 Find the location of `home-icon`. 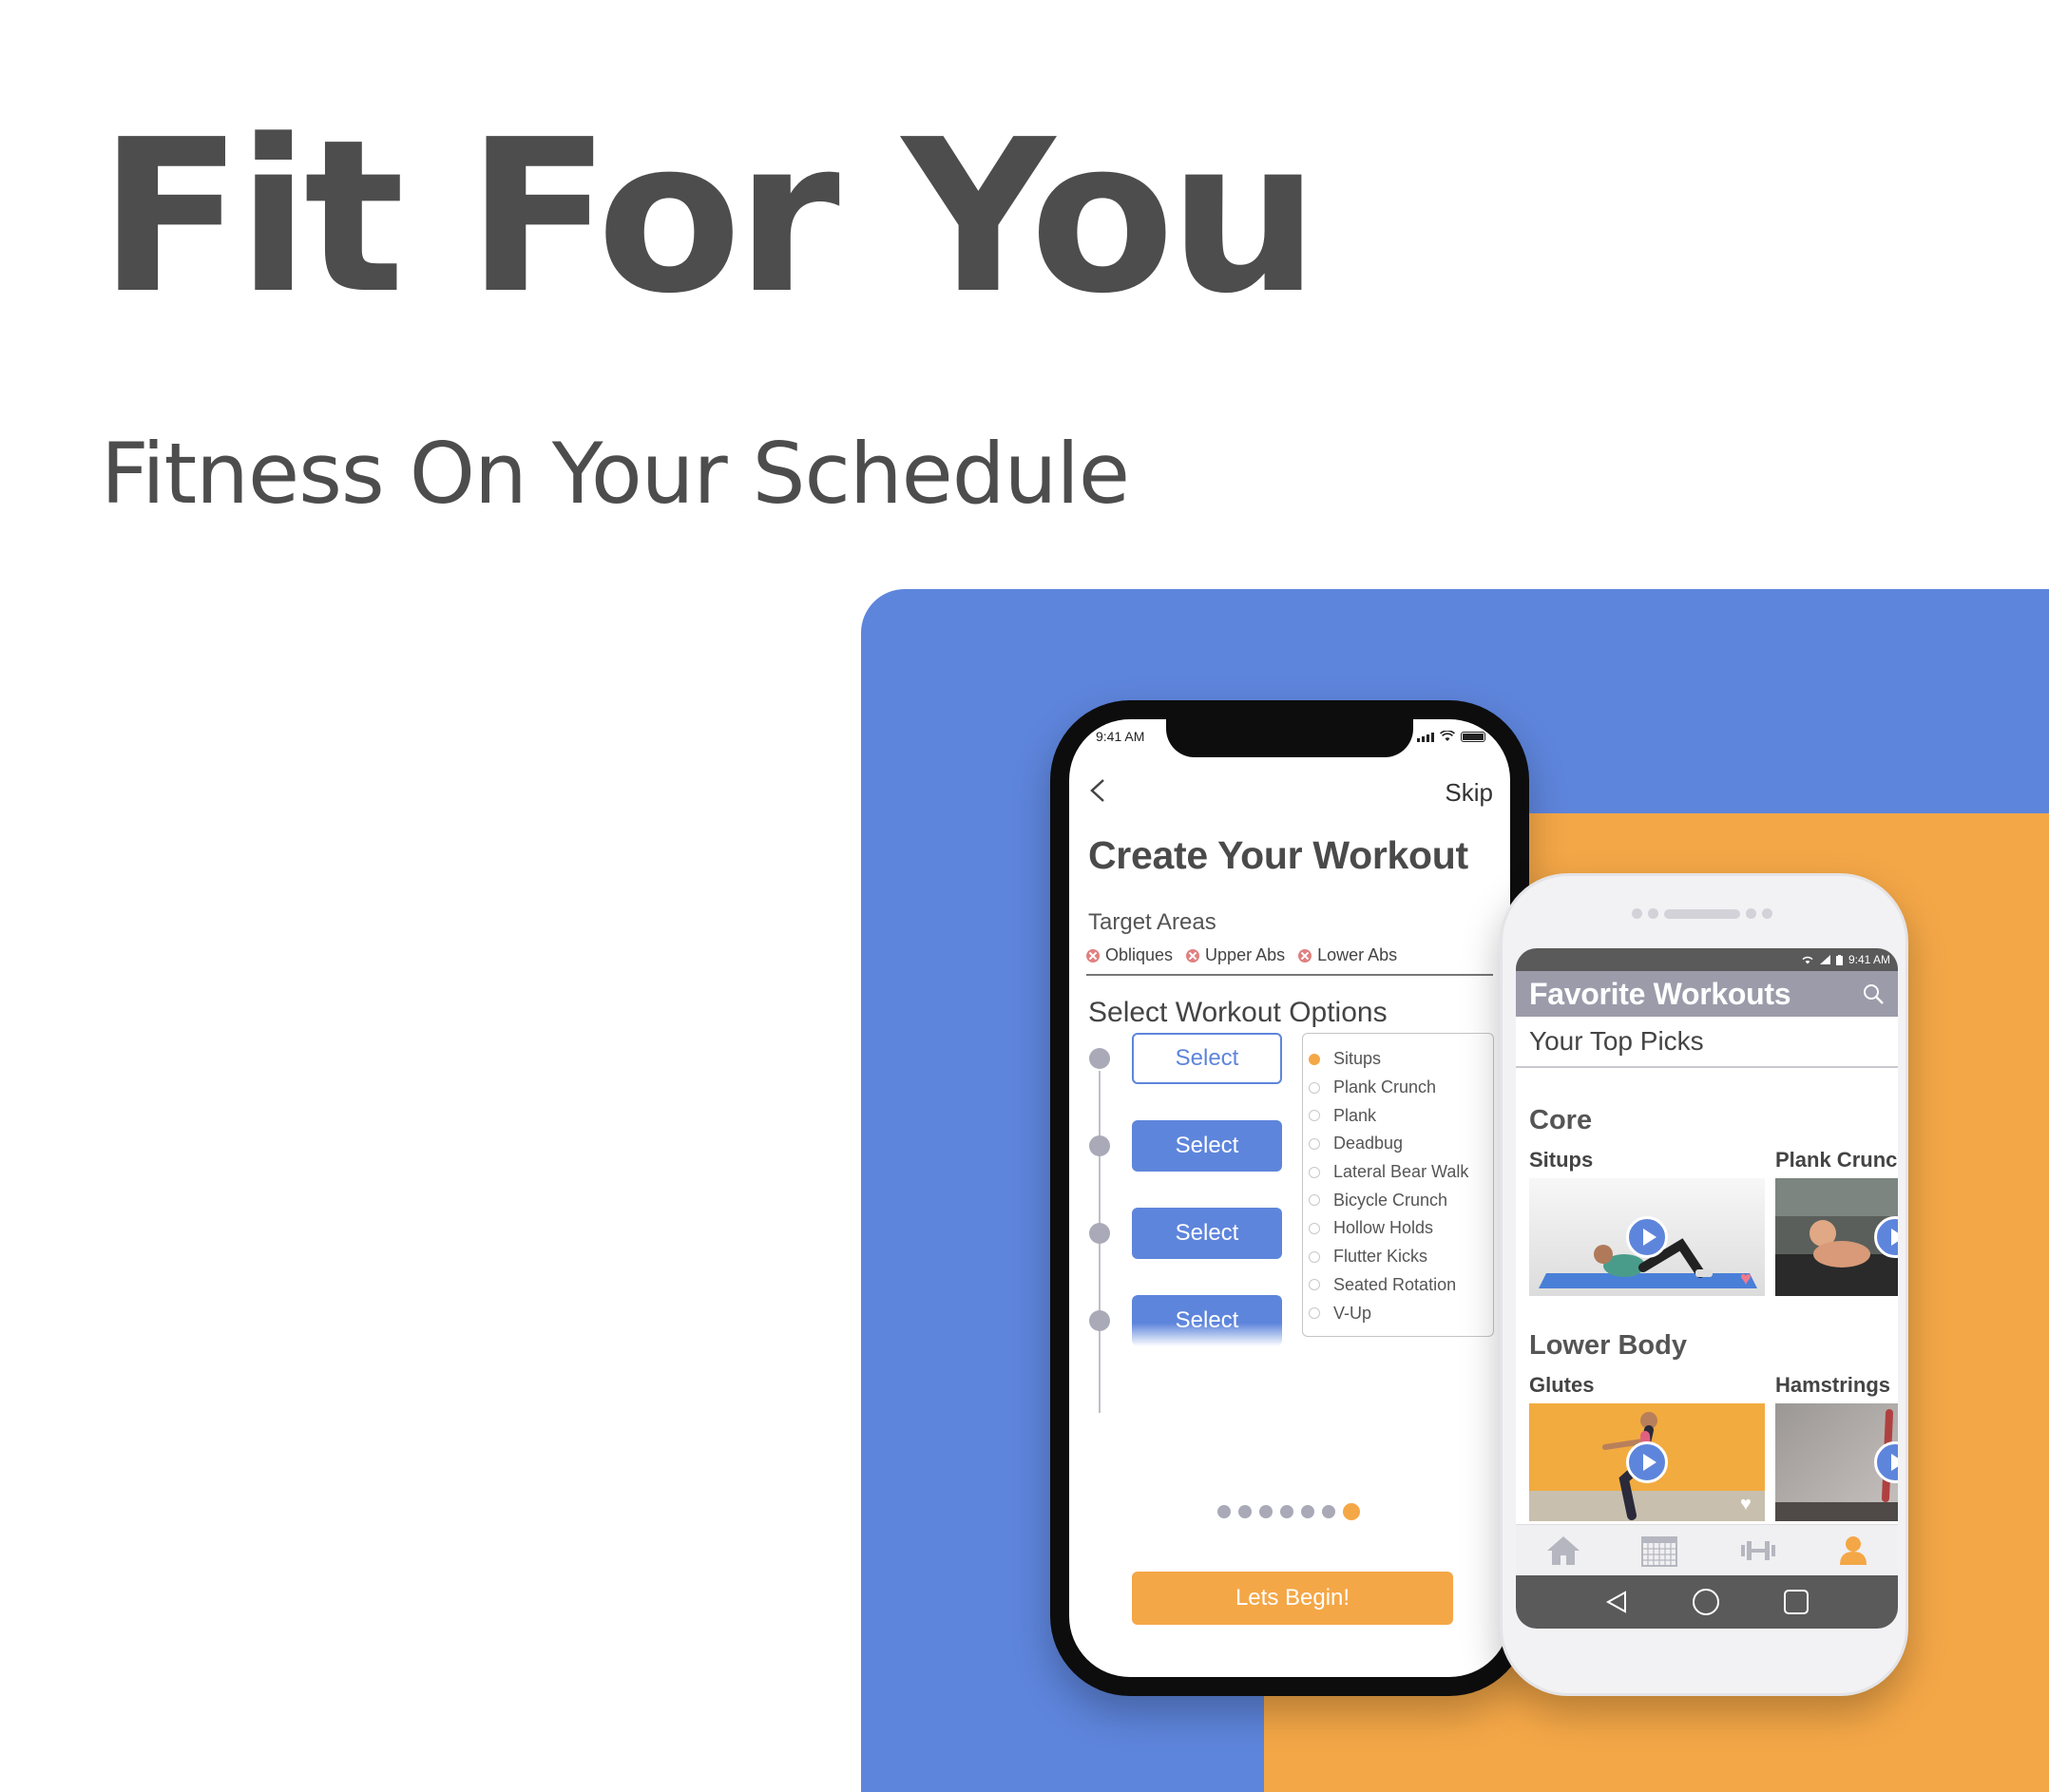

home-icon is located at coordinates (1563, 1551).